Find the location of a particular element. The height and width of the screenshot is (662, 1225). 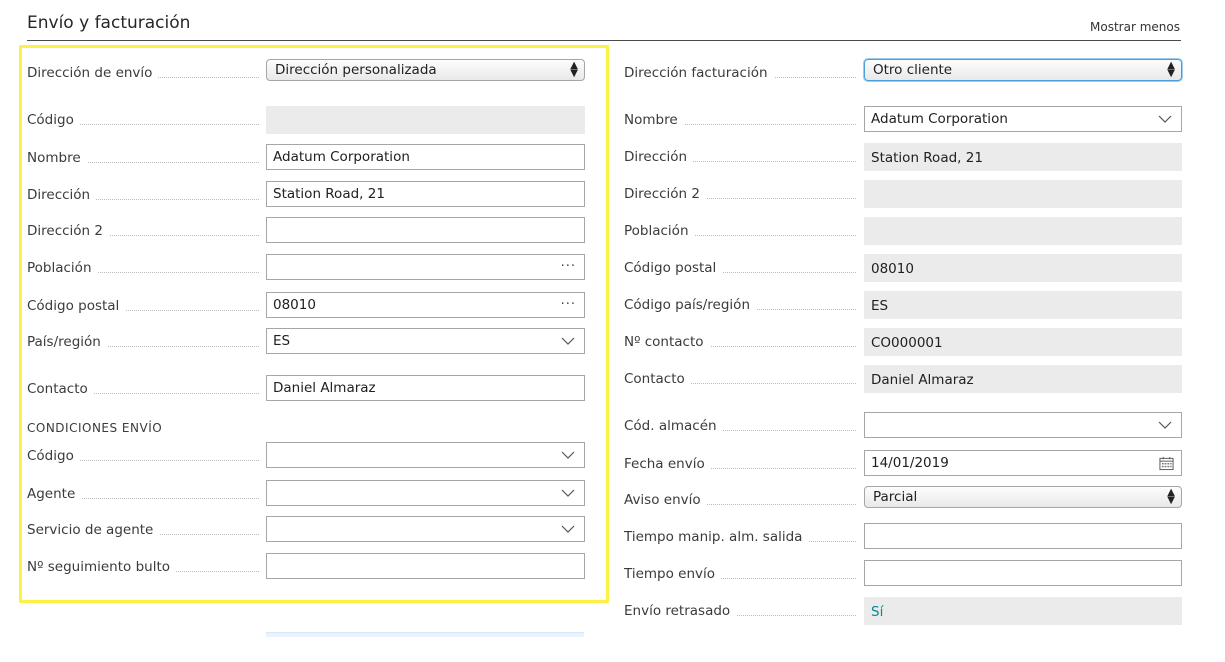

country-value: ES is located at coordinates (282, 341).